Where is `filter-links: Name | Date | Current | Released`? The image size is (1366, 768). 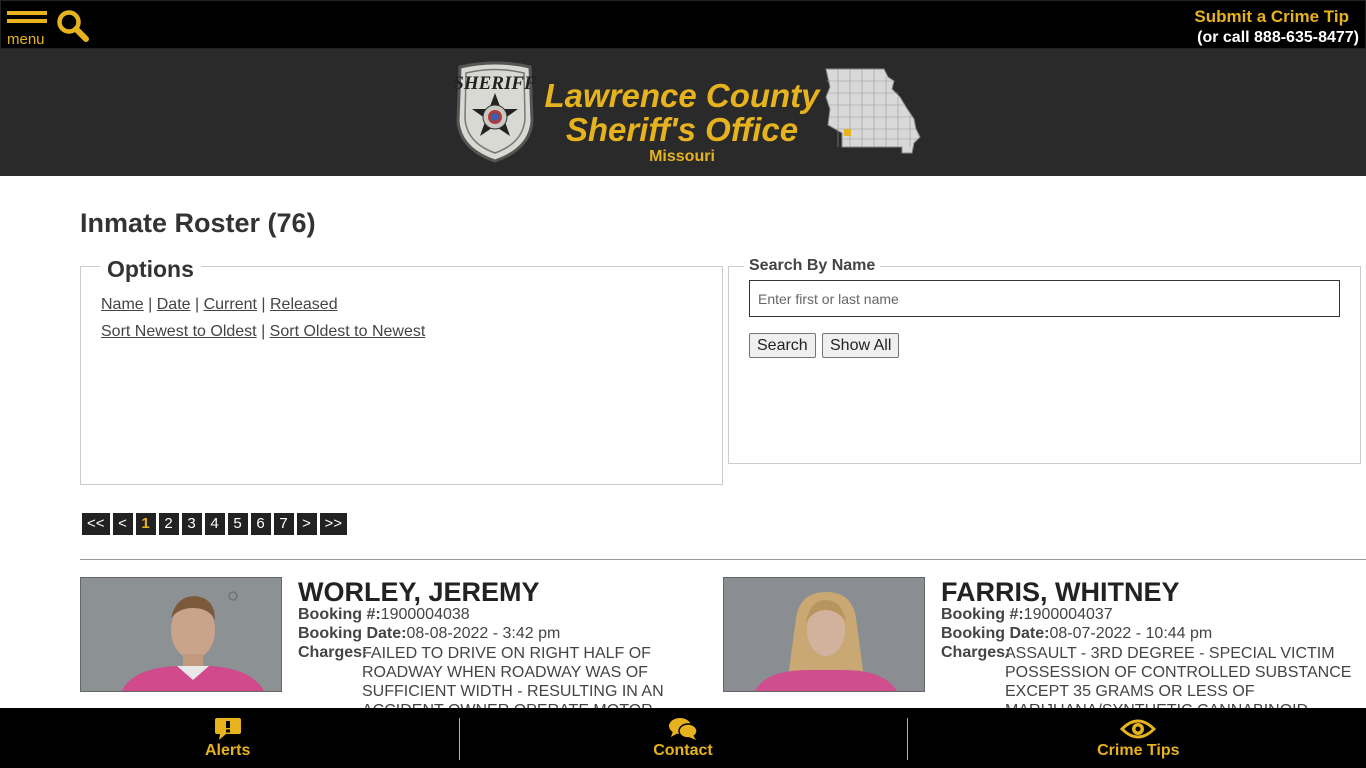 filter-links: Name | Date | Current | Released is located at coordinates (219, 304).